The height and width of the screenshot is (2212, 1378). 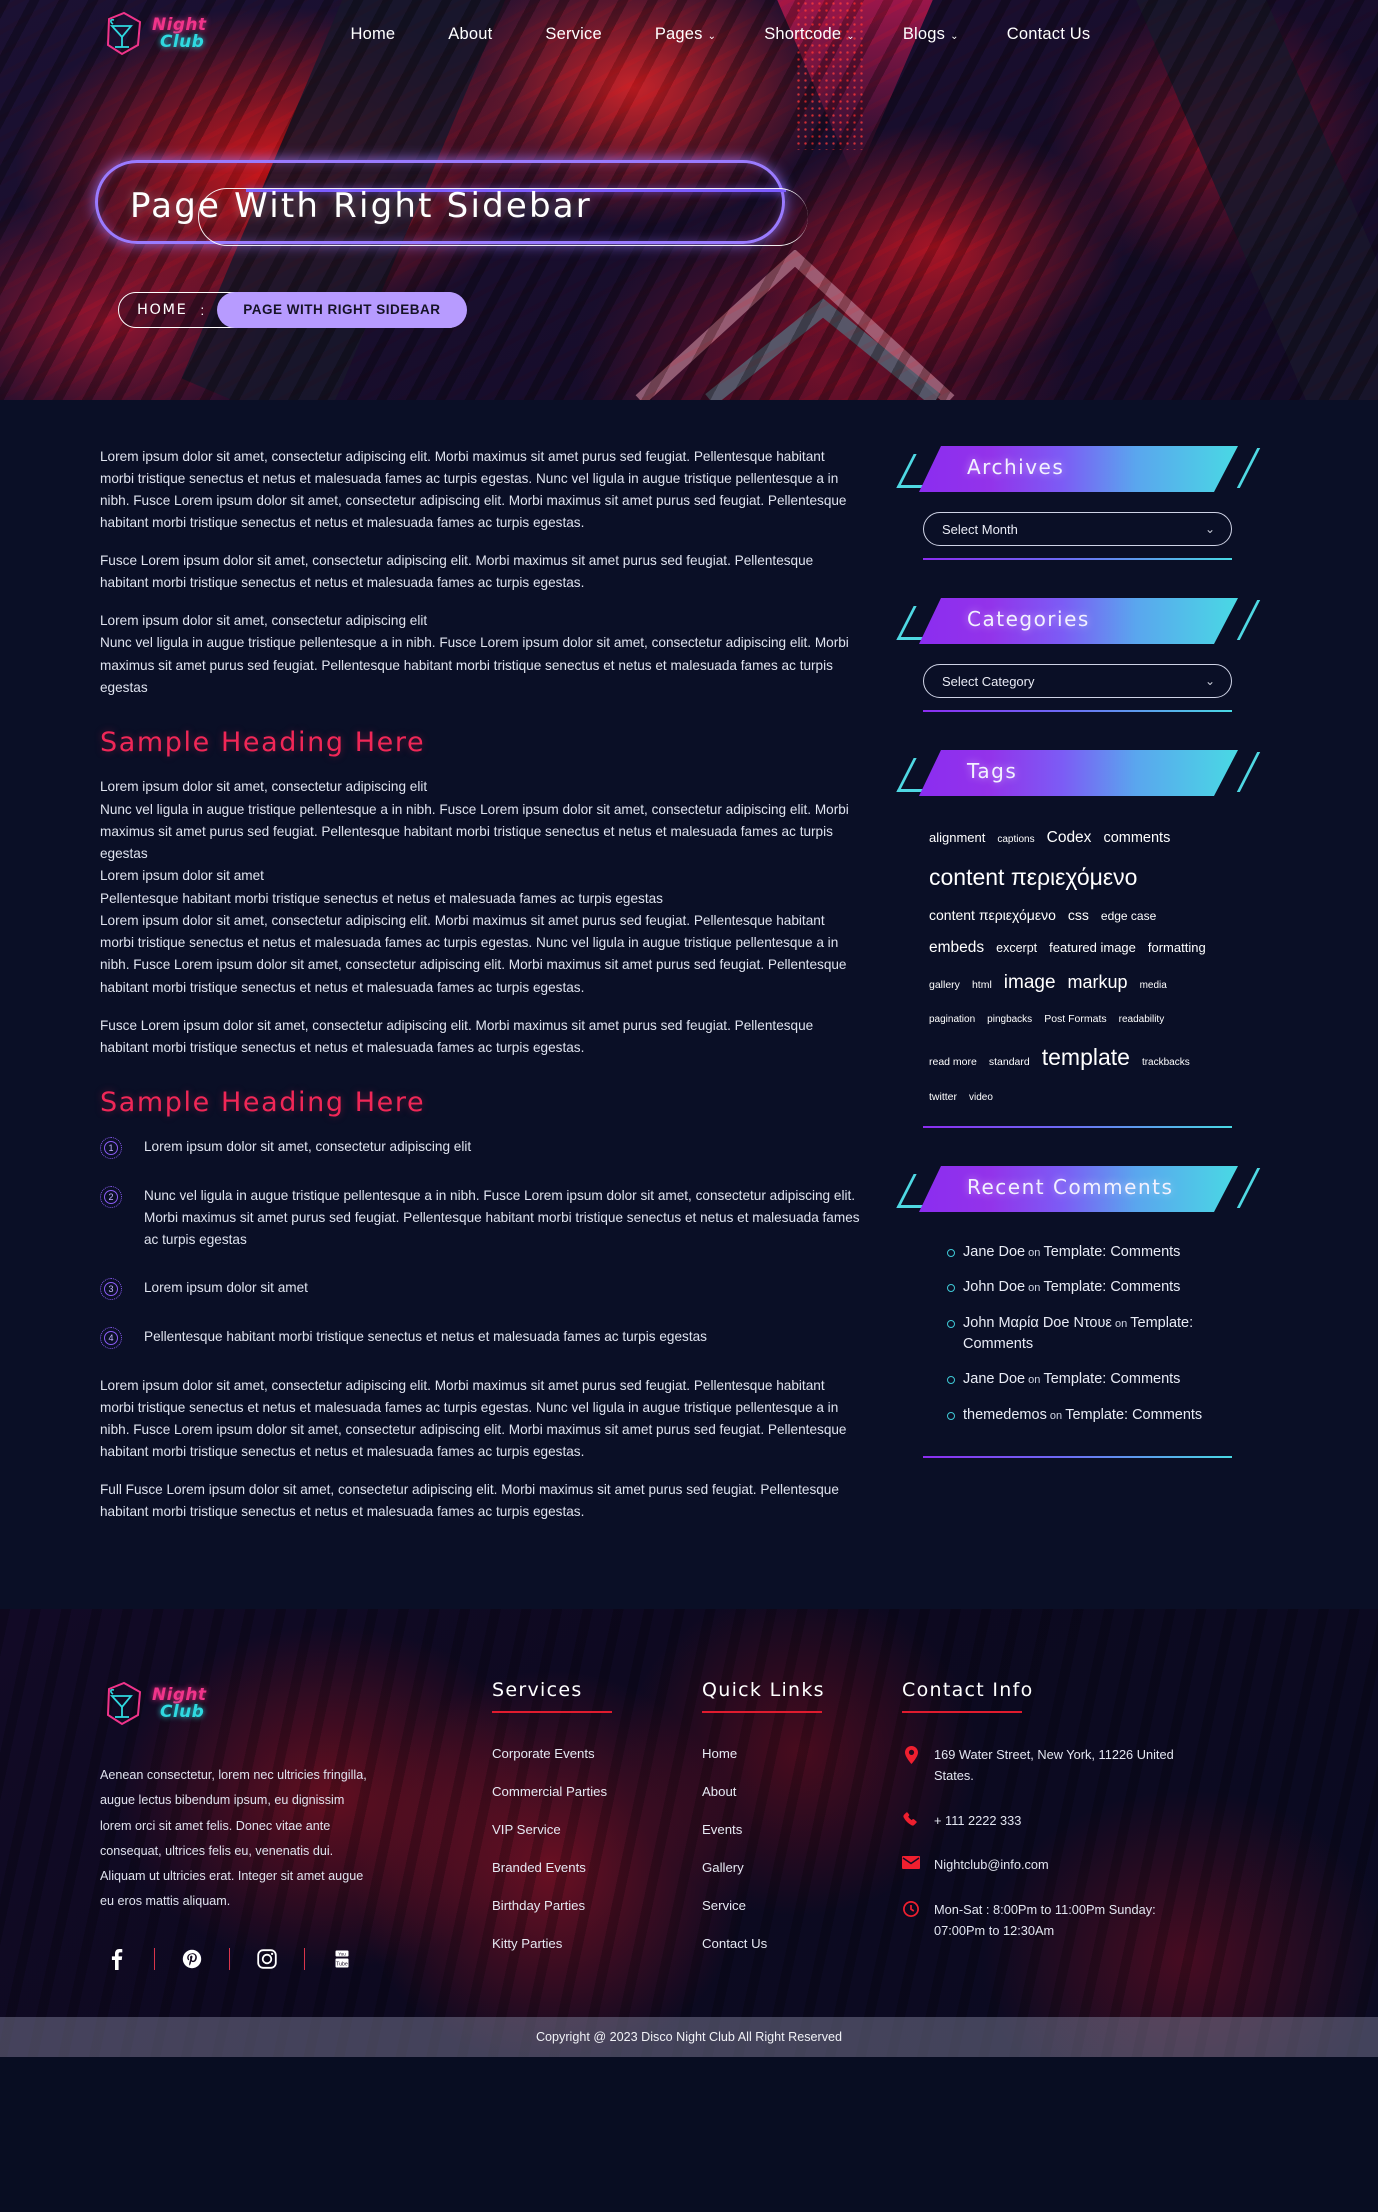 I want to click on tag-link: Post Formats, so click(x=1075, y=1019).